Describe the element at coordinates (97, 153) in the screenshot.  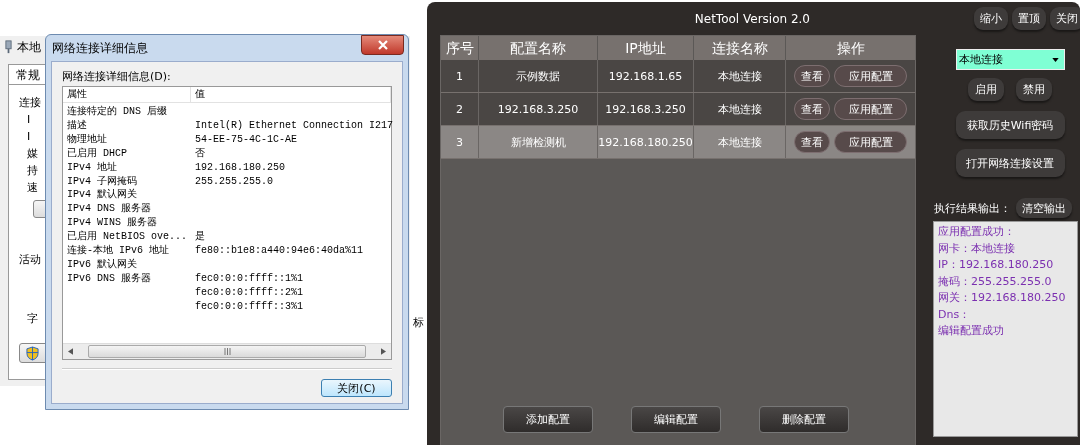
I see `property-cell-text: 已启用 DHCP` at that location.